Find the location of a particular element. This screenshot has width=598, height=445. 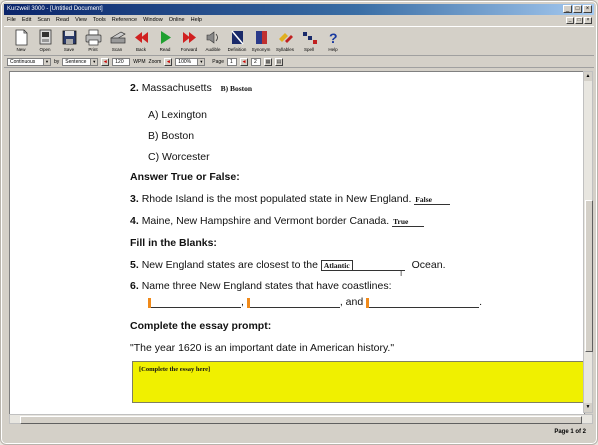

horizontal-scrollbar is located at coordinates (301, 419).